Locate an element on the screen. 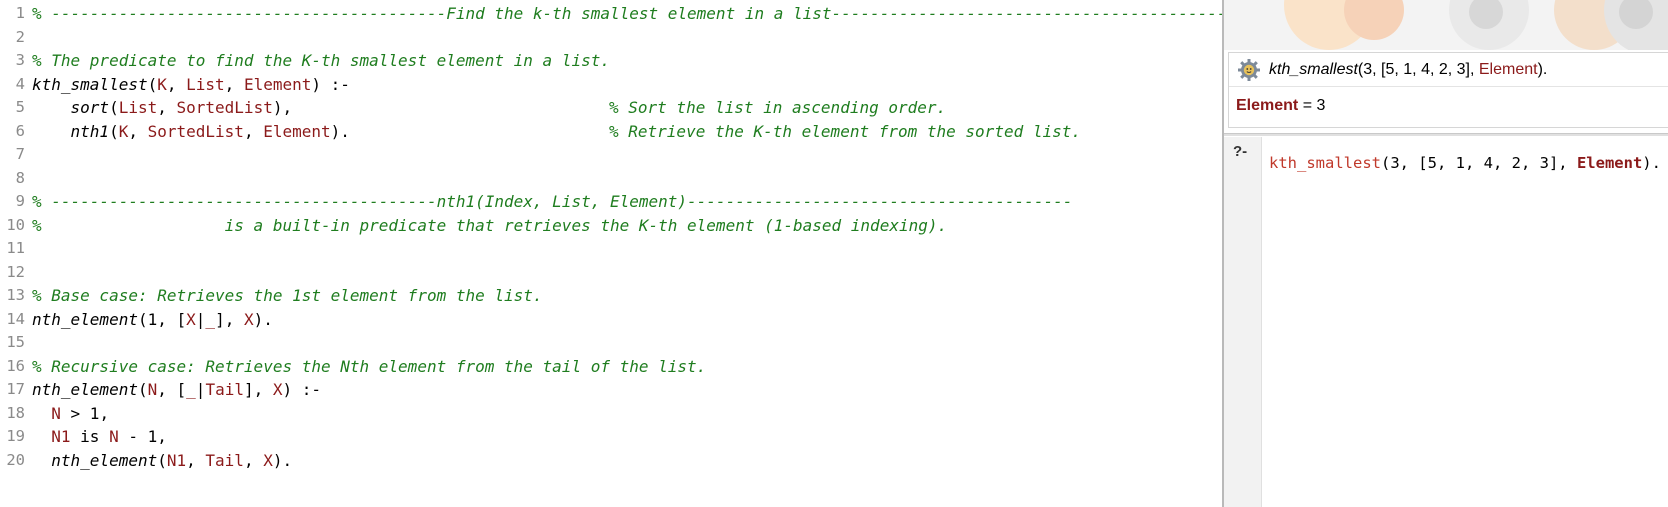 This screenshot has height=507, width=1668. line-number: 18 is located at coordinates (15, 412).